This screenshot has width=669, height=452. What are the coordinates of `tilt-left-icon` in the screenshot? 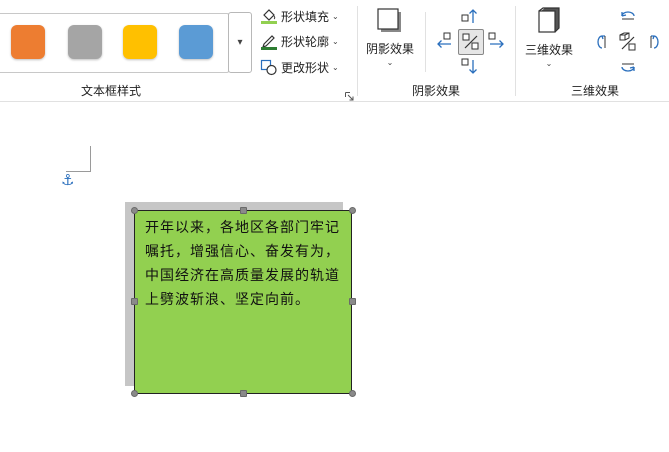 It's located at (602, 45).